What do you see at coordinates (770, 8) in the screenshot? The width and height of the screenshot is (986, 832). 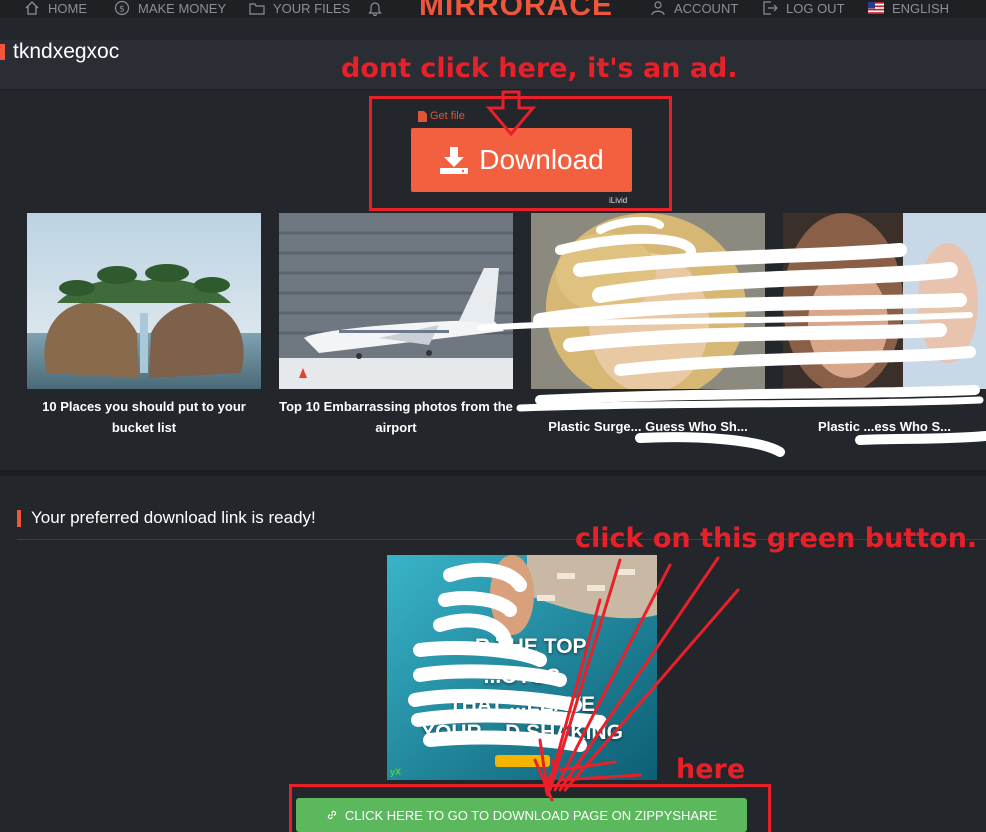 I see `logout-icon` at bounding box center [770, 8].